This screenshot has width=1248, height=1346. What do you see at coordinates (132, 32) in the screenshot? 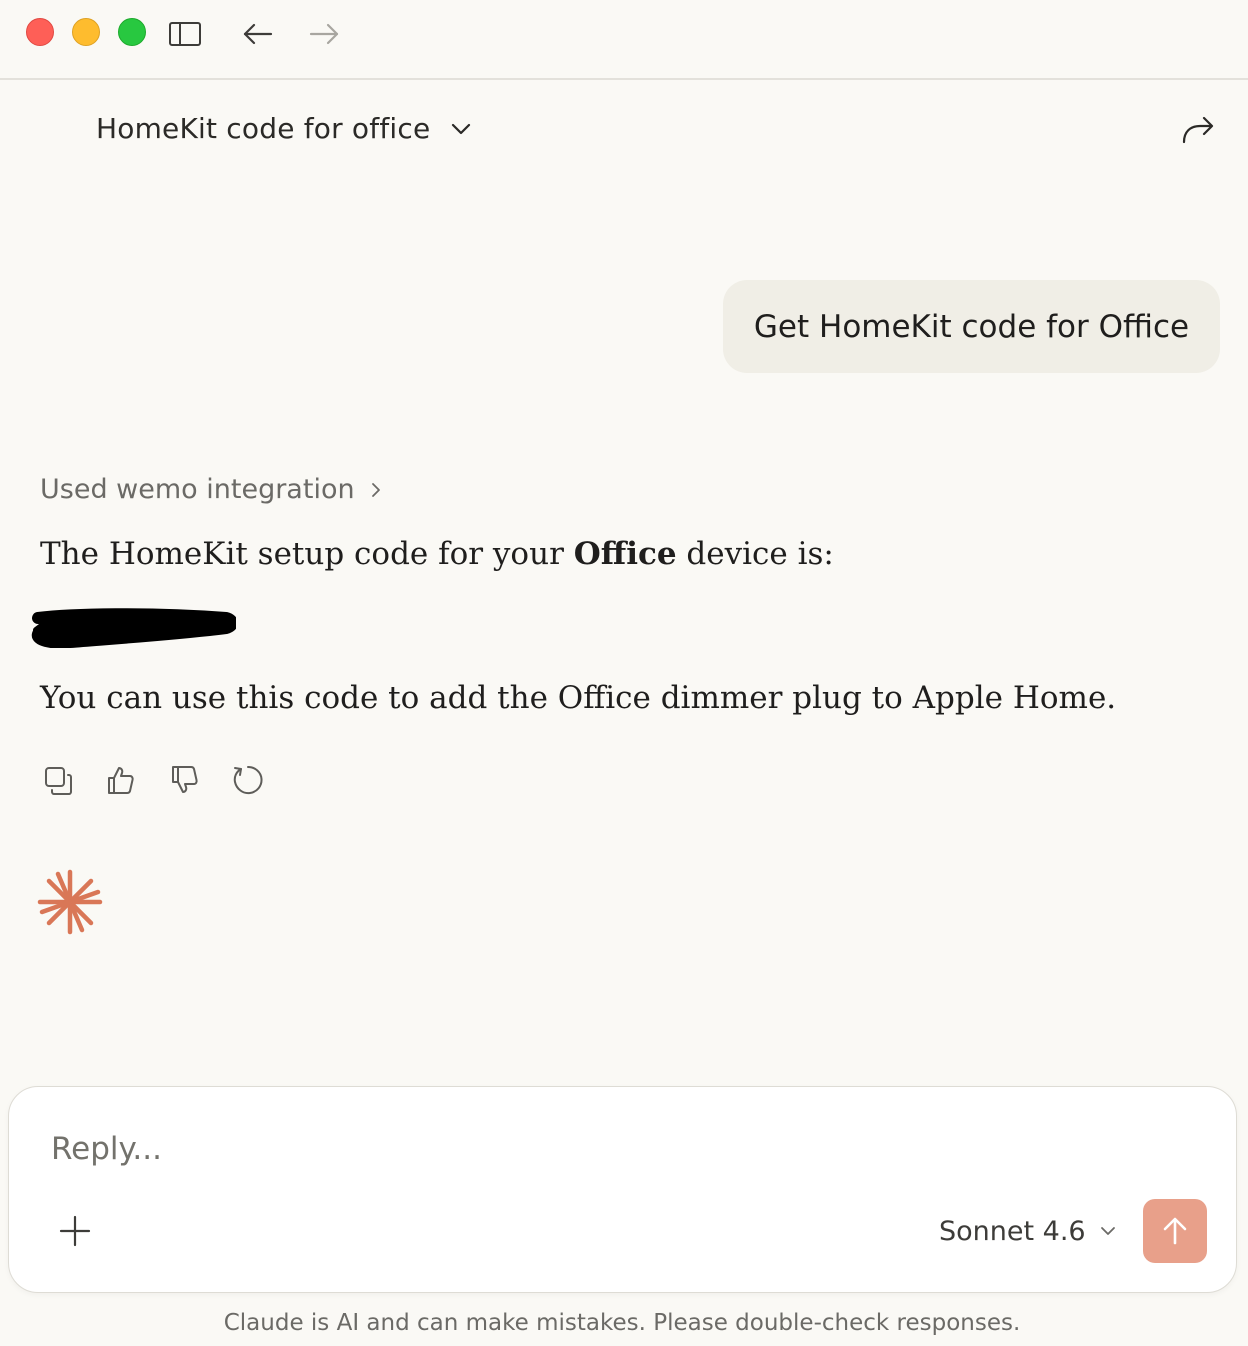
I see `maximize-window-button` at bounding box center [132, 32].